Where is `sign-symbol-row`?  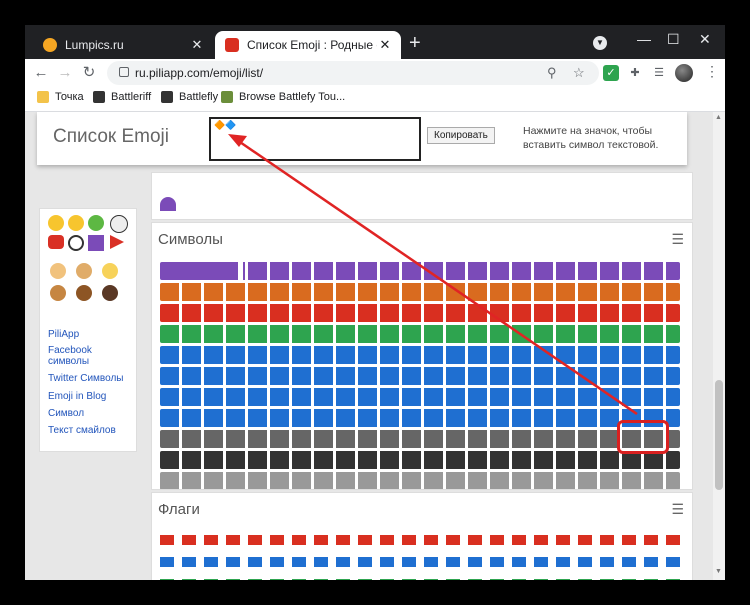 sign-symbol-row is located at coordinates (420, 460).